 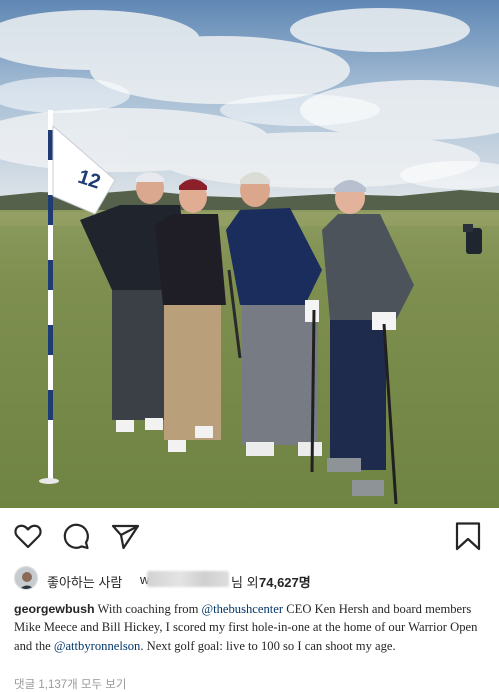 What do you see at coordinates (70, 684) in the screenshot?
I see `view-all-comments-link: 댓글 1,137개 모두 보기` at bounding box center [70, 684].